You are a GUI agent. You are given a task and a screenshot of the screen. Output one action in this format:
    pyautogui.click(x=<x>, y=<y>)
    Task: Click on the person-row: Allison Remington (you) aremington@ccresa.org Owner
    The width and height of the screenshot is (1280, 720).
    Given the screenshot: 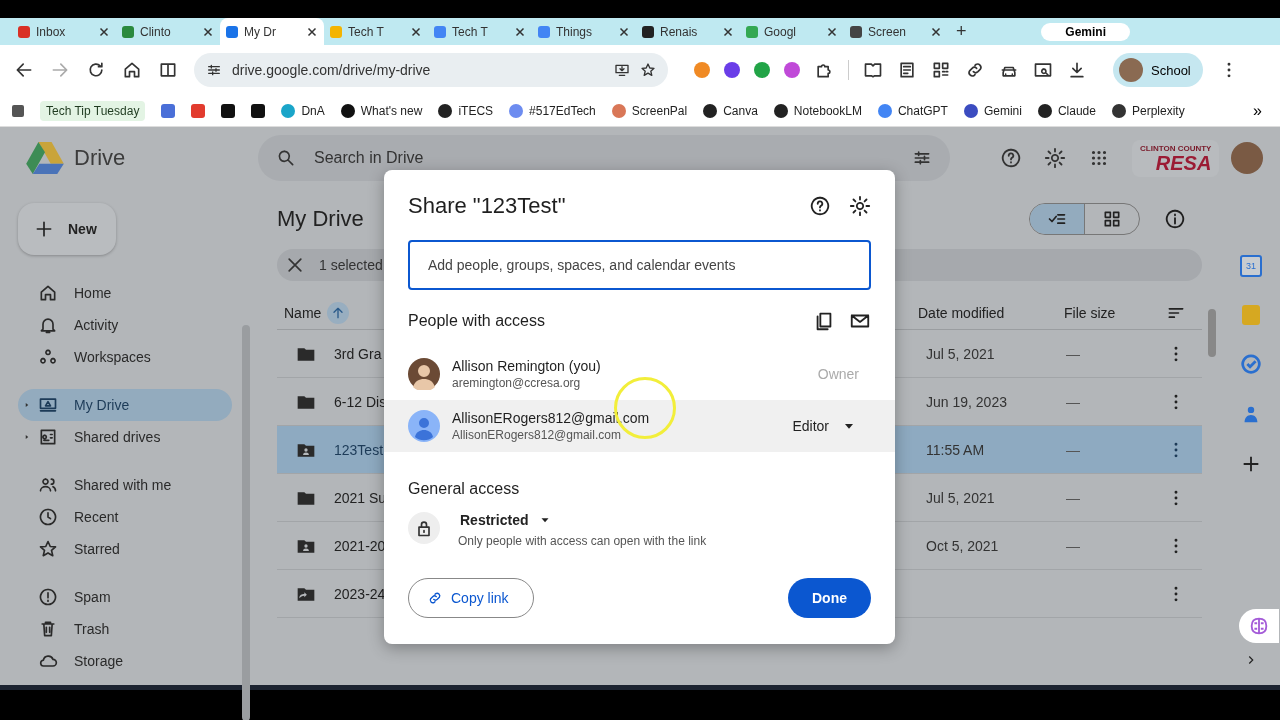 What is the action you would take?
    pyautogui.click(x=639, y=374)
    